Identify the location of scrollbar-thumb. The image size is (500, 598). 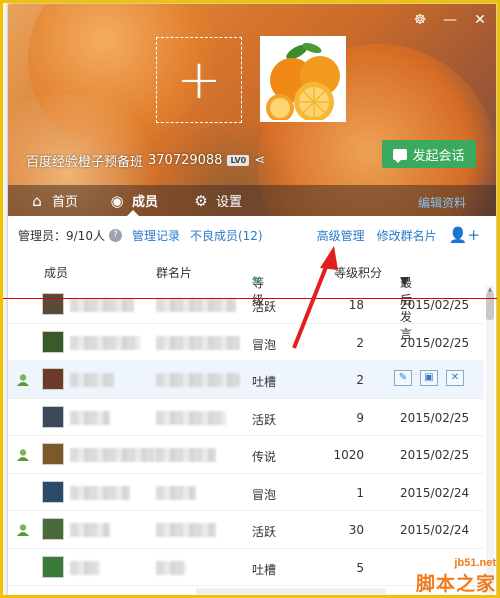
(490, 306).